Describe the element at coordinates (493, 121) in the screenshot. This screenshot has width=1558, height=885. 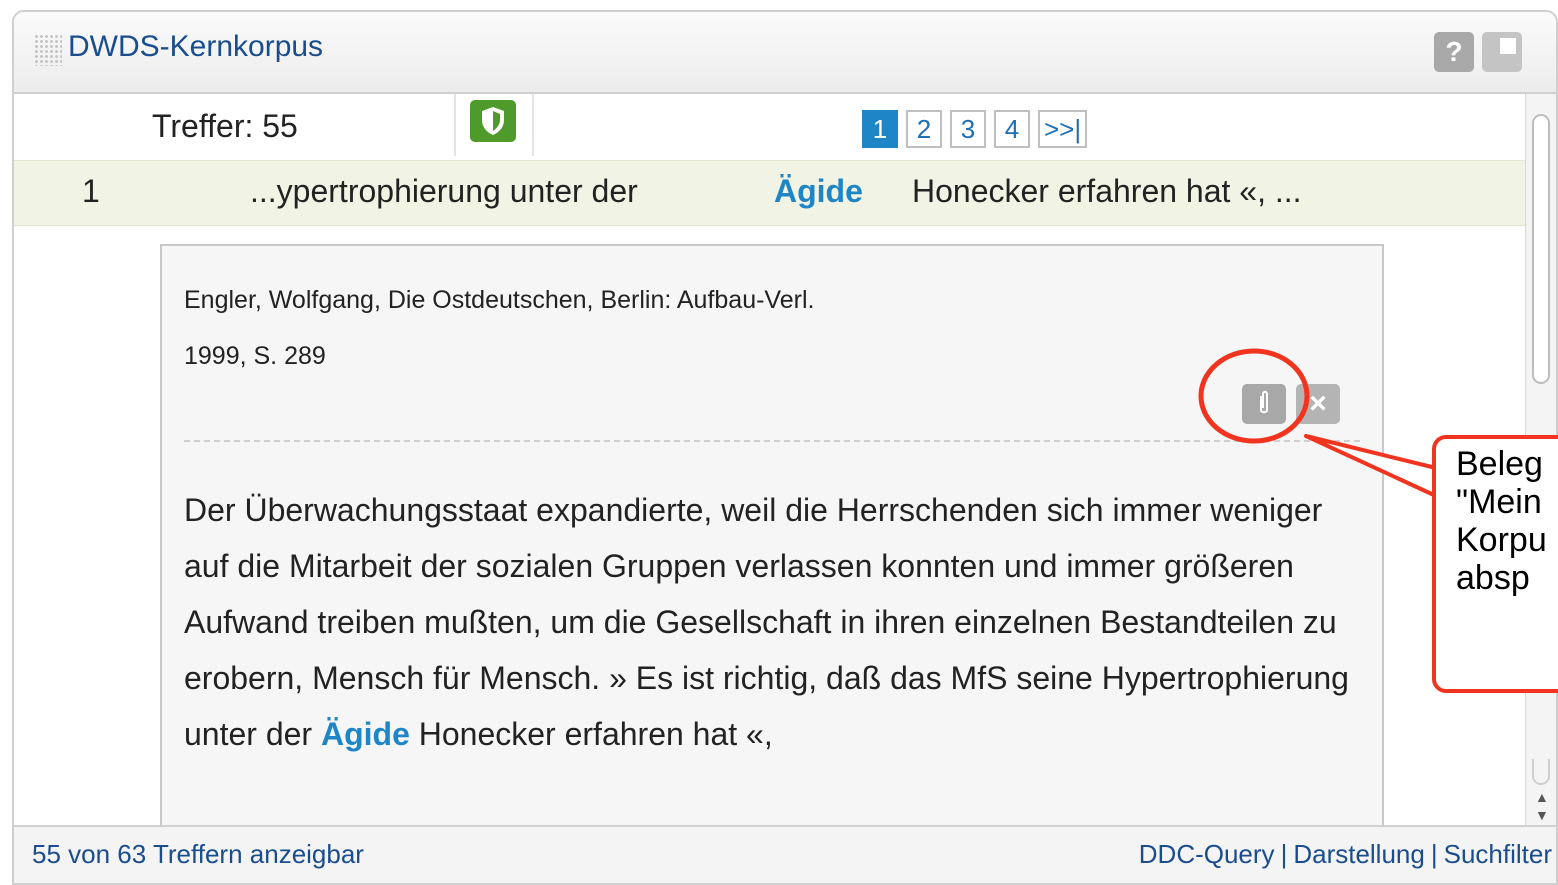
I see `shield-icon` at that location.